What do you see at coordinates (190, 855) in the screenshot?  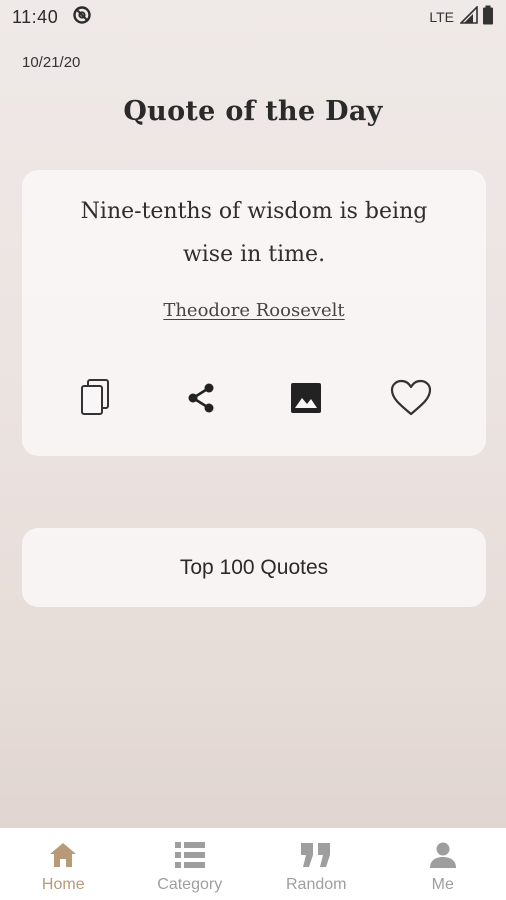 I see `list-icon` at bounding box center [190, 855].